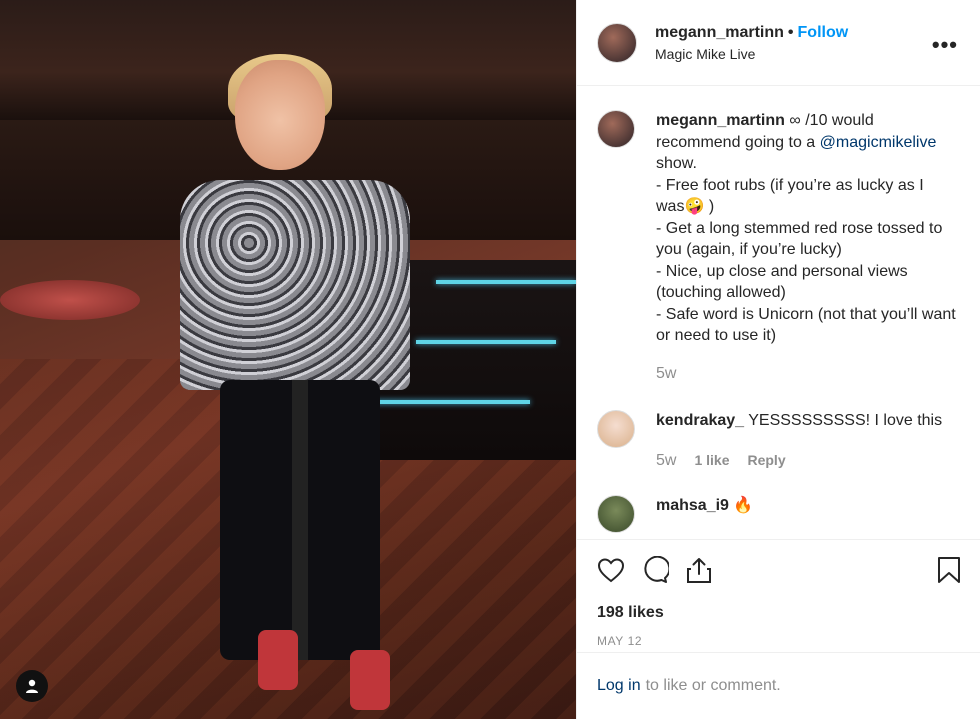 This screenshot has width=980, height=719. Describe the element at coordinates (666, 374) in the screenshot. I see `caption-time: 5w` at that location.